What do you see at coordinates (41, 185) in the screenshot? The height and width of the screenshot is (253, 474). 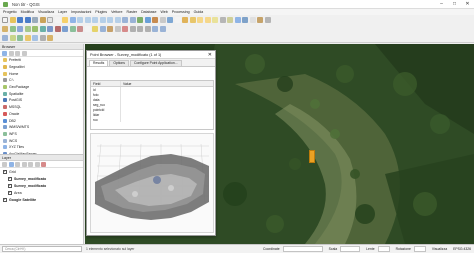 I see `layer-item-survey-2: ✓ Survey_modificato` at bounding box center [41, 185].